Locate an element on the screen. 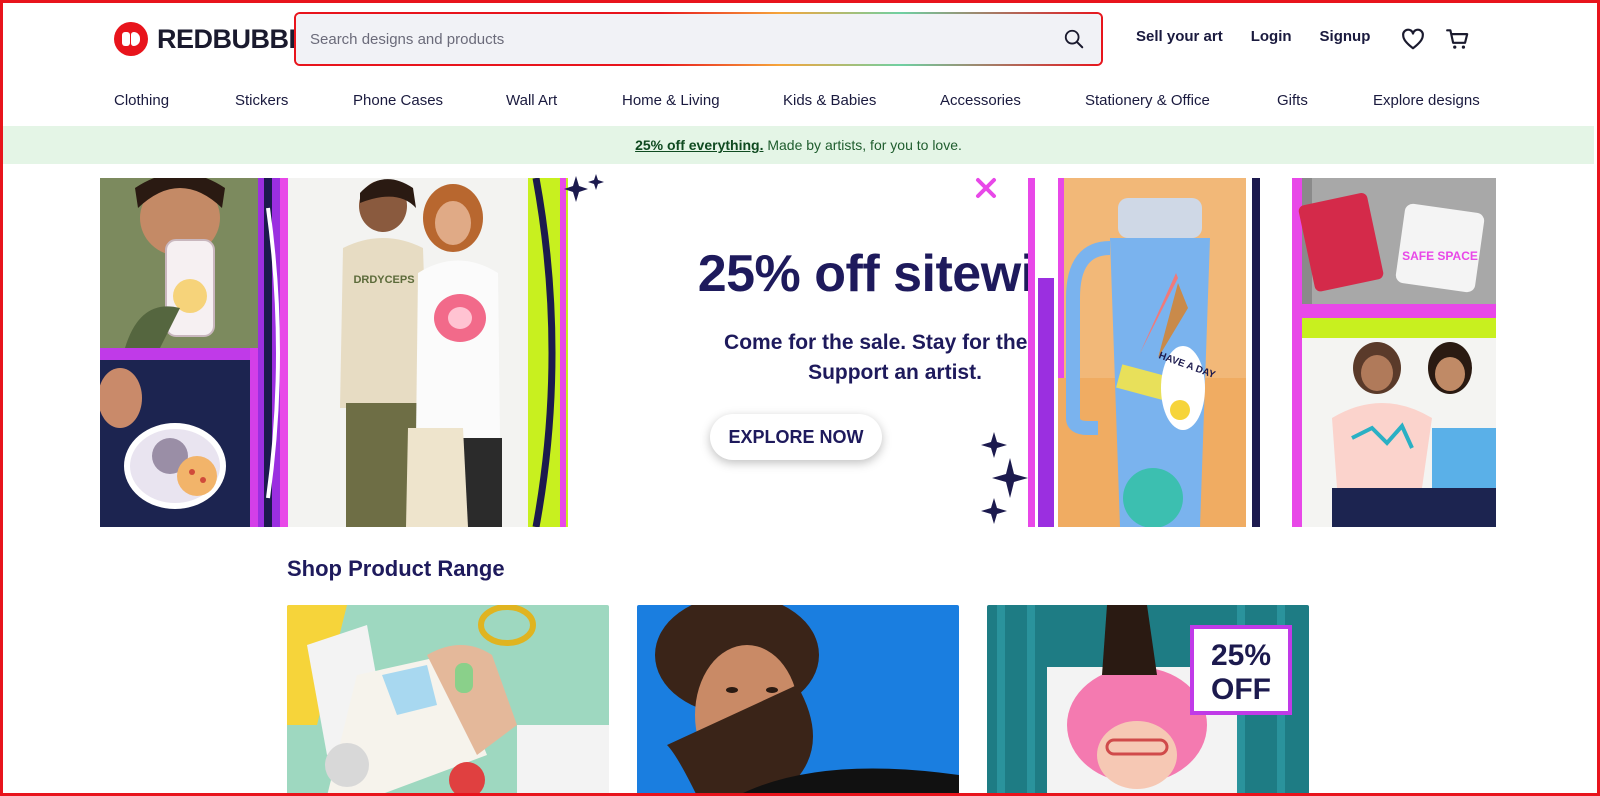 The width and height of the screenshot is (1600, 796). sell-your-art-link: Sell your art is located at coordinates (1179, 36).